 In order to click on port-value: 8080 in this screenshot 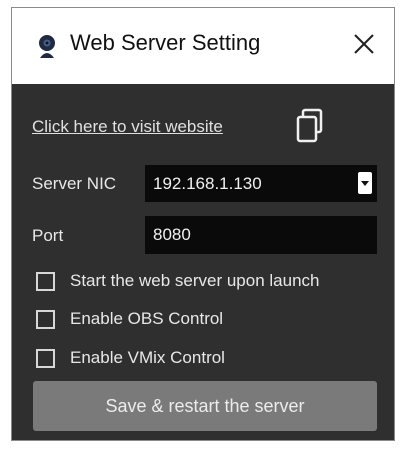, I will do `click(172, 234)`.